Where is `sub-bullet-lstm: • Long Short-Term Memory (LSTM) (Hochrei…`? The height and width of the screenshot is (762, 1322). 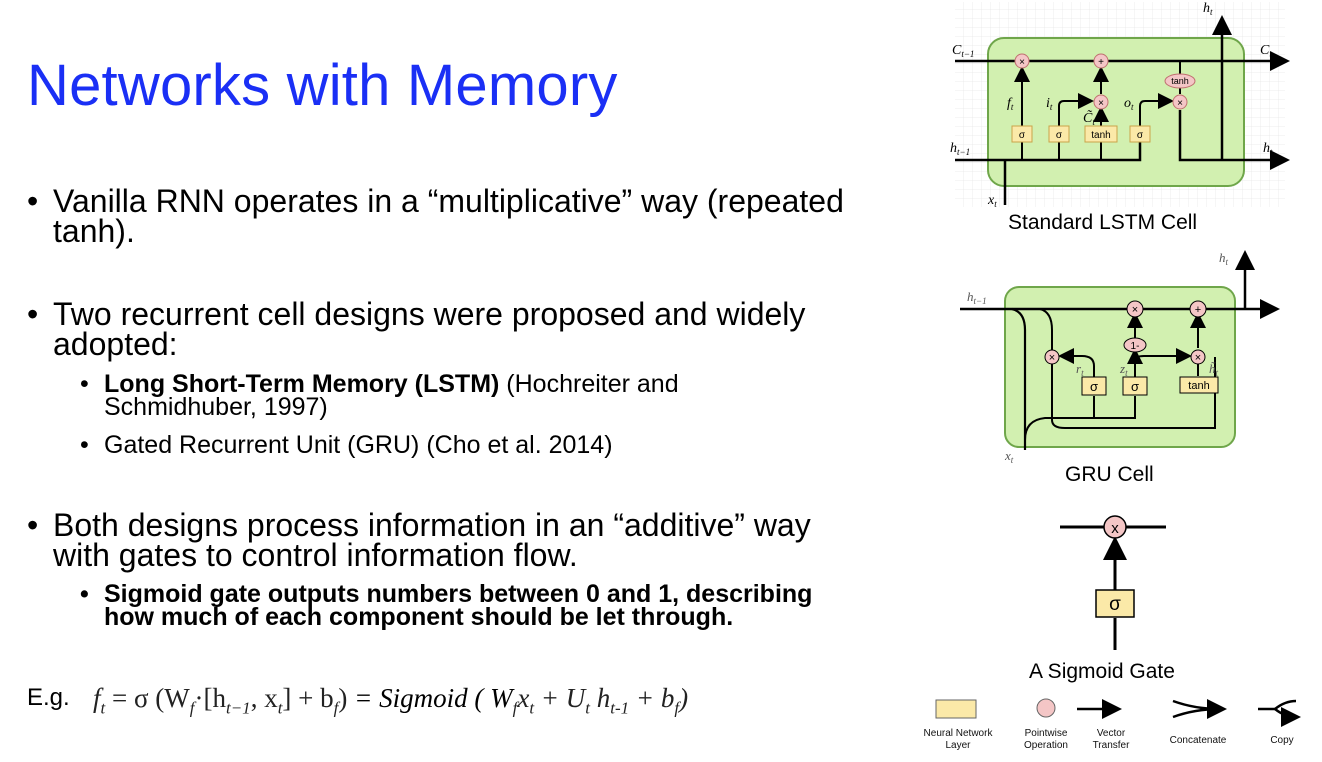 sub-bullet-lstm: • Long Short-Term Memory (LSTM) (Hochrei… is located at coordinates (460, 395).